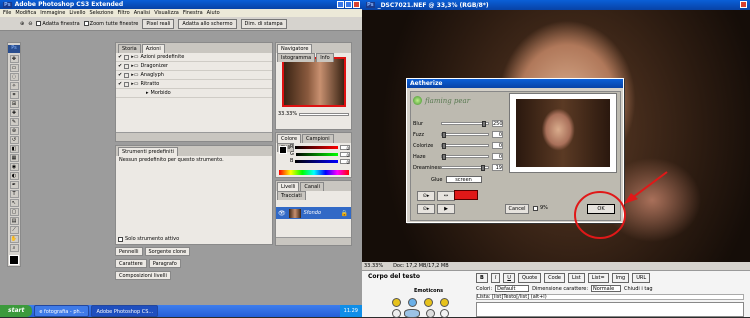 This screenshot has height=318, width=750. What do you see at coordinates (129, 48) in the screenshot?
I see `tab-actions-storia: Storia` at bounding box center [129, 48].